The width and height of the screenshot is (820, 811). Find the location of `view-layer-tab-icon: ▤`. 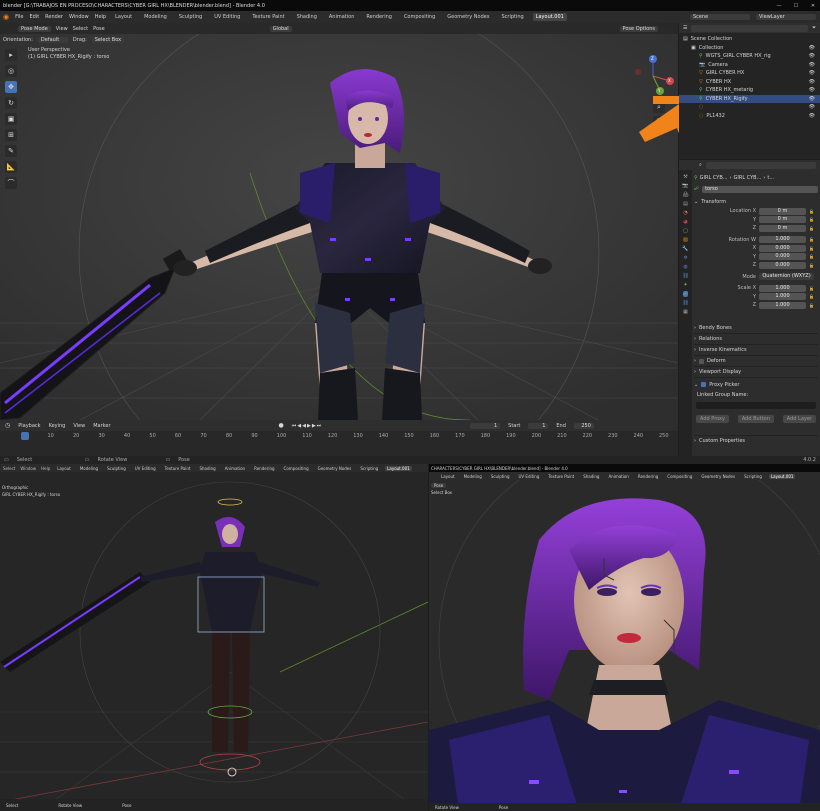

view-layer-tab-icon: ▤ is located at coordinates (685, 204).